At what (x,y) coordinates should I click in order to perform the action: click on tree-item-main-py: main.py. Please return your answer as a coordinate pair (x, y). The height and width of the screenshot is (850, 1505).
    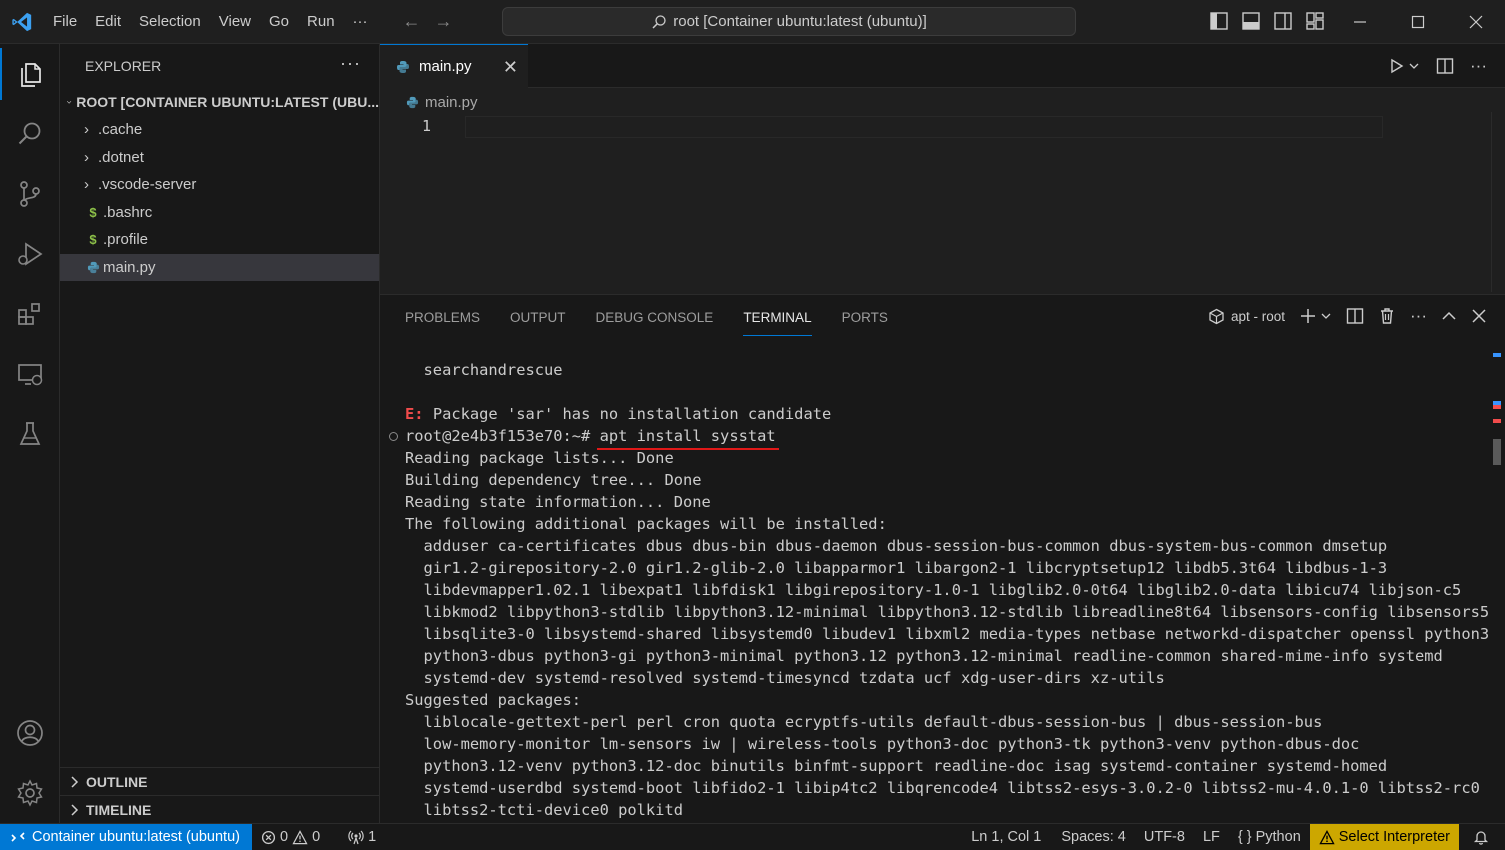
    Looking at the image, I should click on (219, 267).